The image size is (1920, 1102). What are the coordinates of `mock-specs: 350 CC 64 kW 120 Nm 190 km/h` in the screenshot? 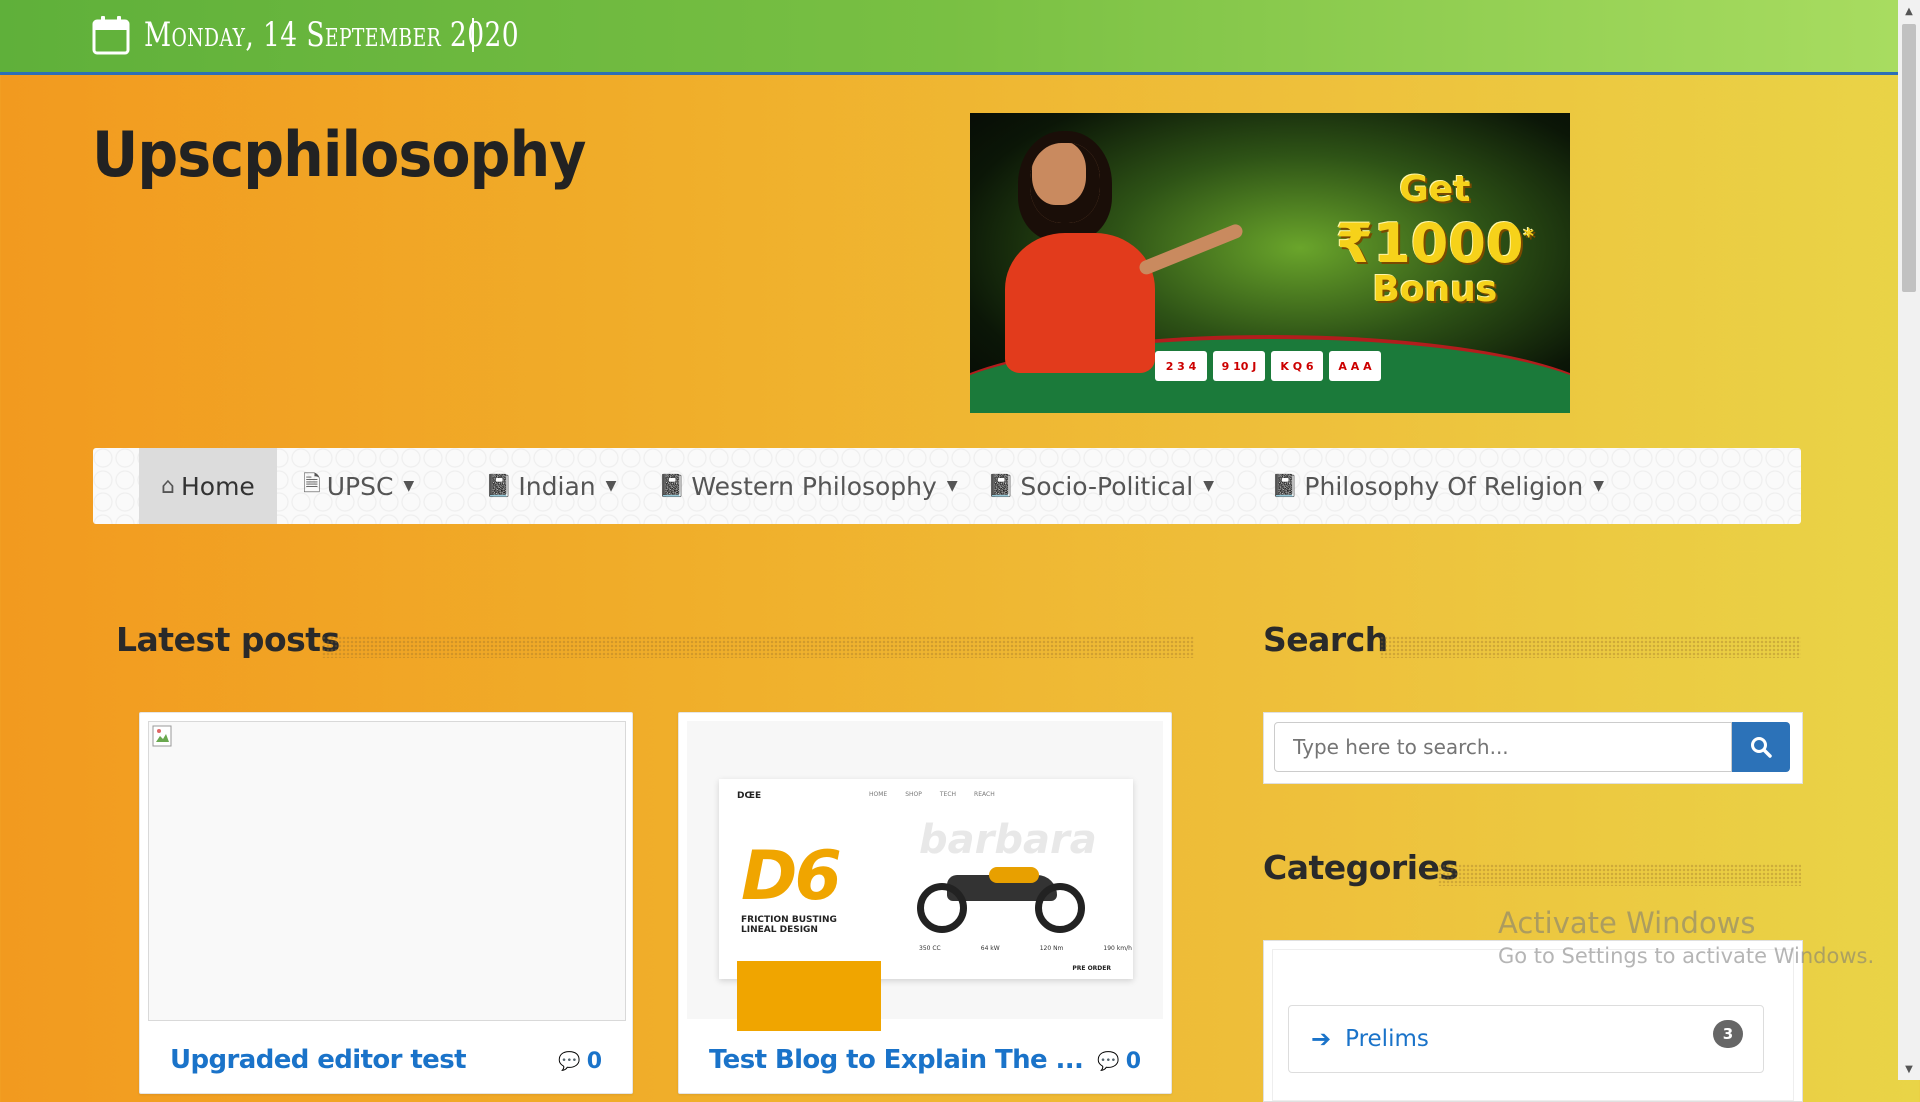 It's located at (1025, 948).